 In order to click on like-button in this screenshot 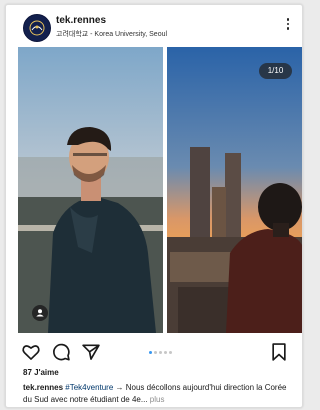, I will do `click(31, 352)`.